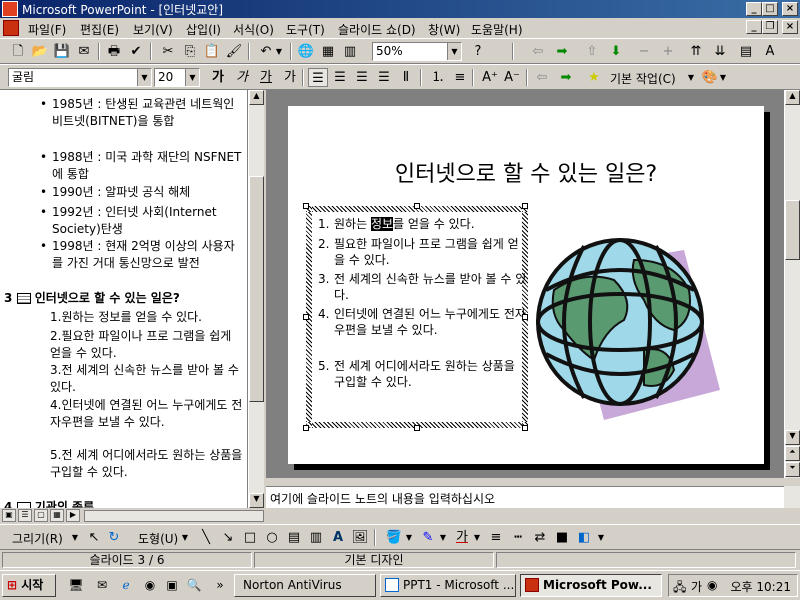  Describe the element at coordinates (462, 537) in the screenshot. I see `font-color-icon: 가` at that location.